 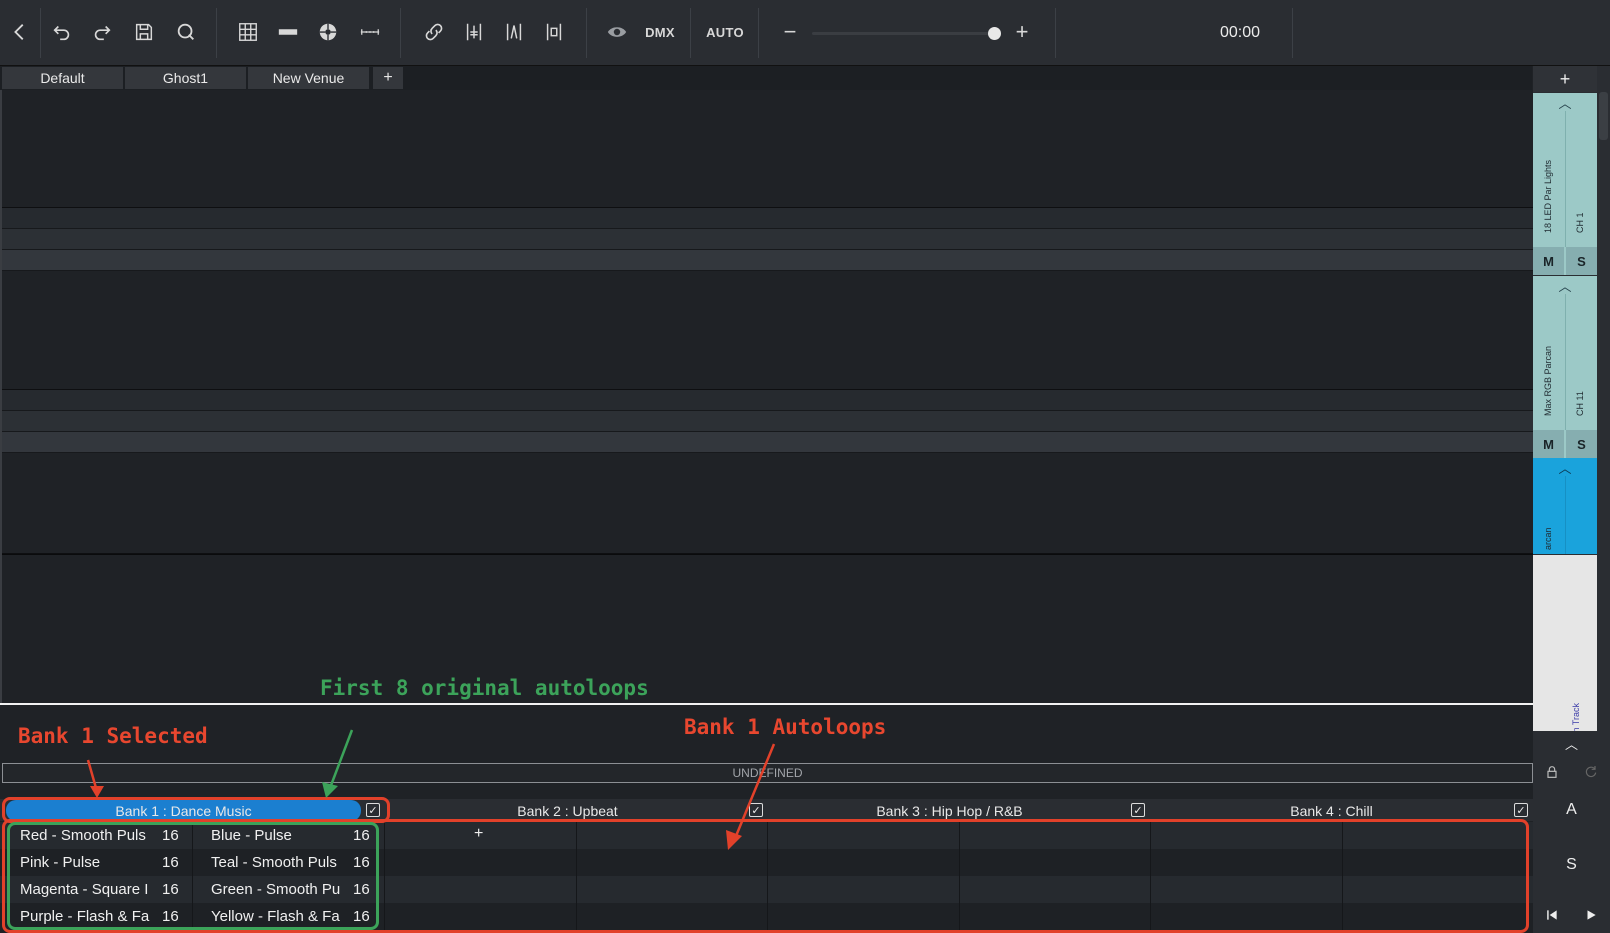 What do you see at coordinates (1022, 32) in the screenshot?
I see `zoom-in-button: +` at bounding box center [1022, 32].